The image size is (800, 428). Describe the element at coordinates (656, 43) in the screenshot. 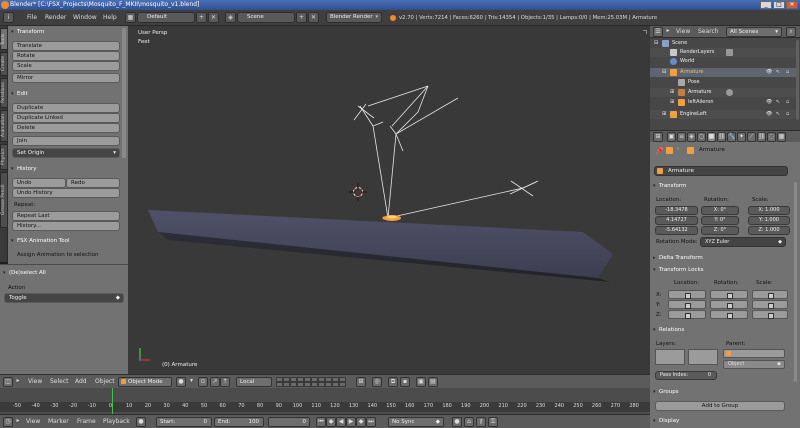

I see `collapse-triangle-icon: ⊟` at that location.